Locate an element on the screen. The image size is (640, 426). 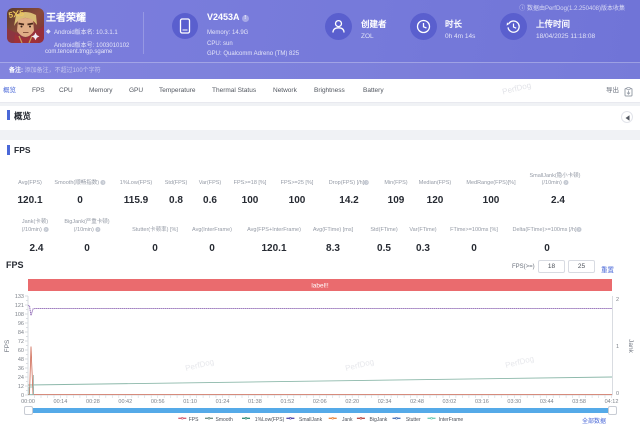
svg-text: 02:34 is located at coordinates (385, 402).